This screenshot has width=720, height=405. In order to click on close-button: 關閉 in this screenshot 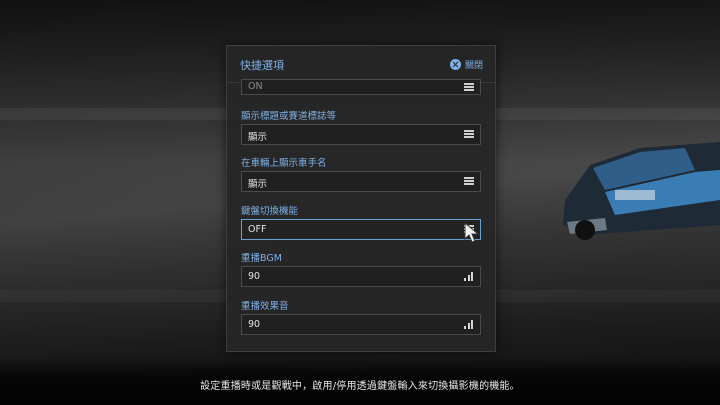, I will do `click(466, 64)`.